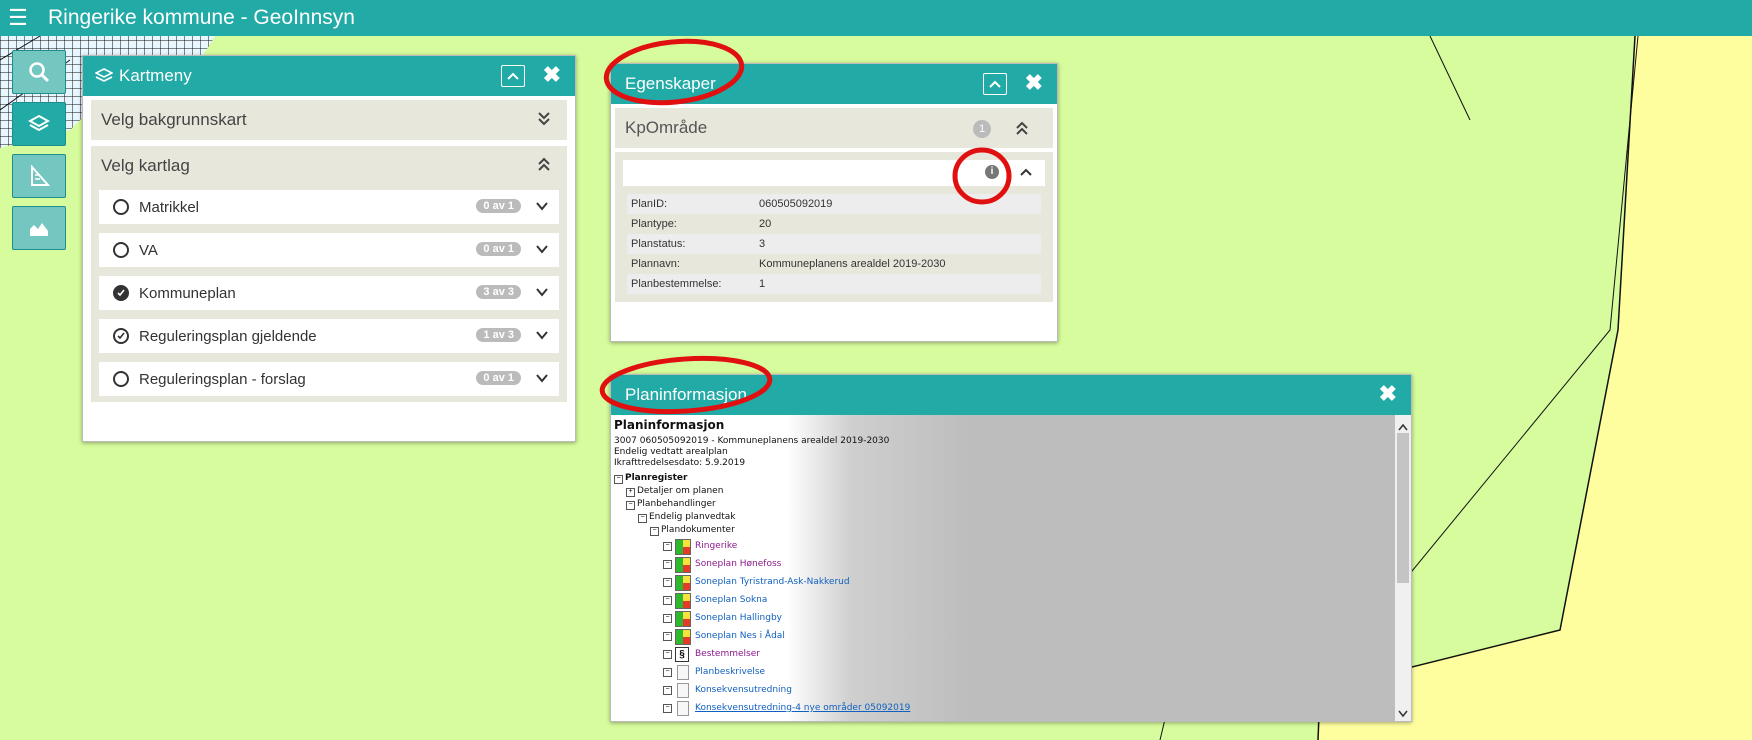 The width and height of the screenshot is (1752, 740). What do you see at coordinates (852, 264) in the screenshot?
I see `property-value: Kommuneplanens arealdel 2019-2030` at bounding box center [852, 264].